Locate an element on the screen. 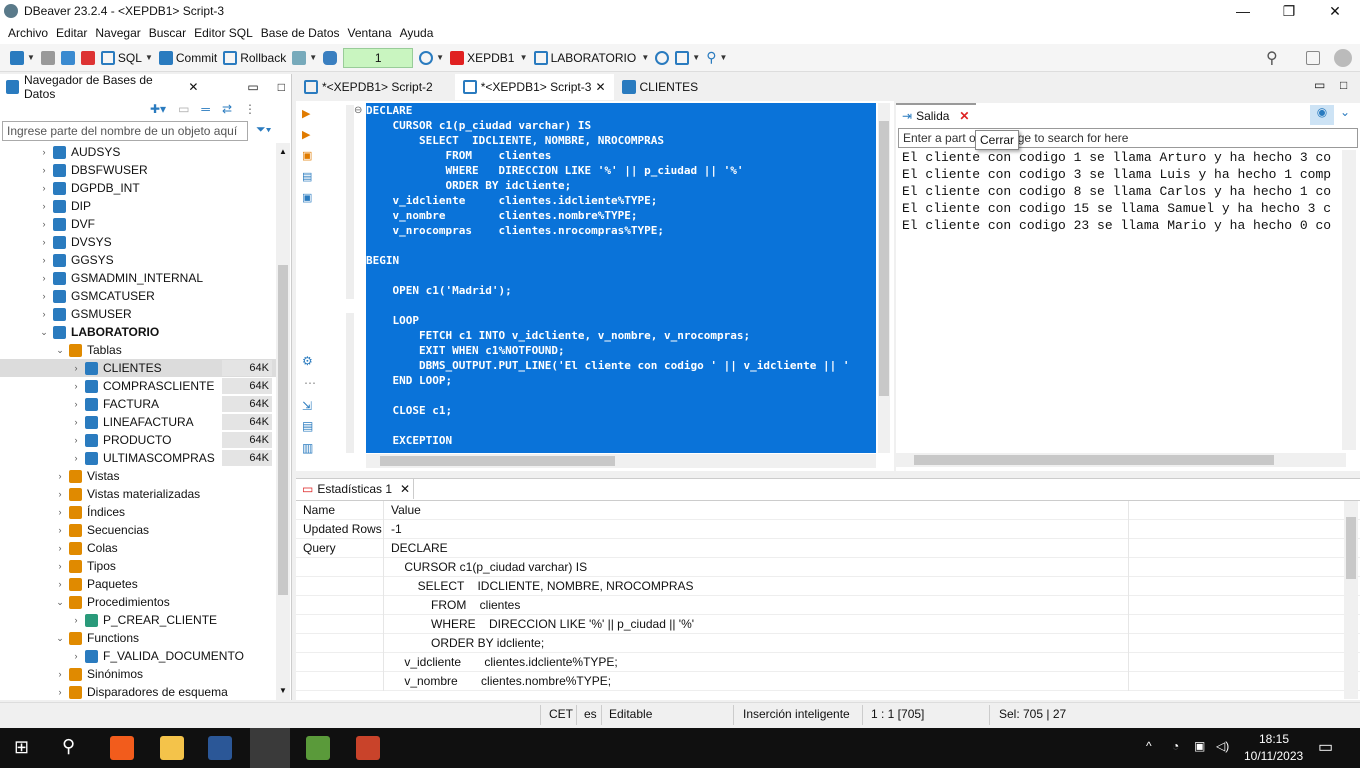 The width and height of the screenshot is (1360, 768). tree-item: › Sinónimos is located at coordinates (138, 674).